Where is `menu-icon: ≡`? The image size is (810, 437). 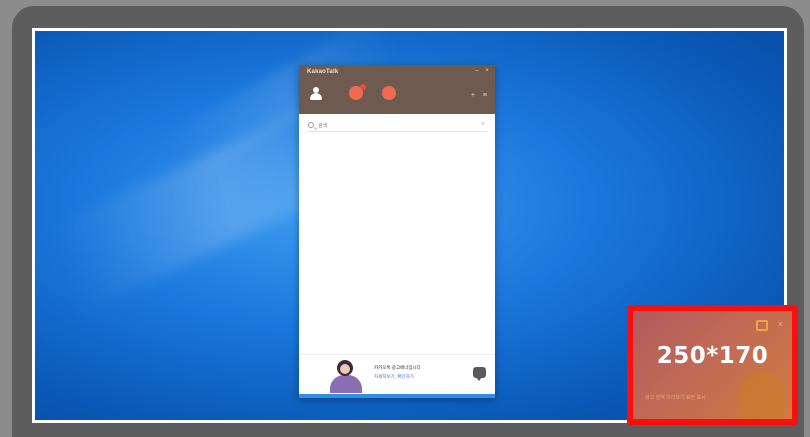
menu-icon: ≡ is located at coordinates (485, 95).